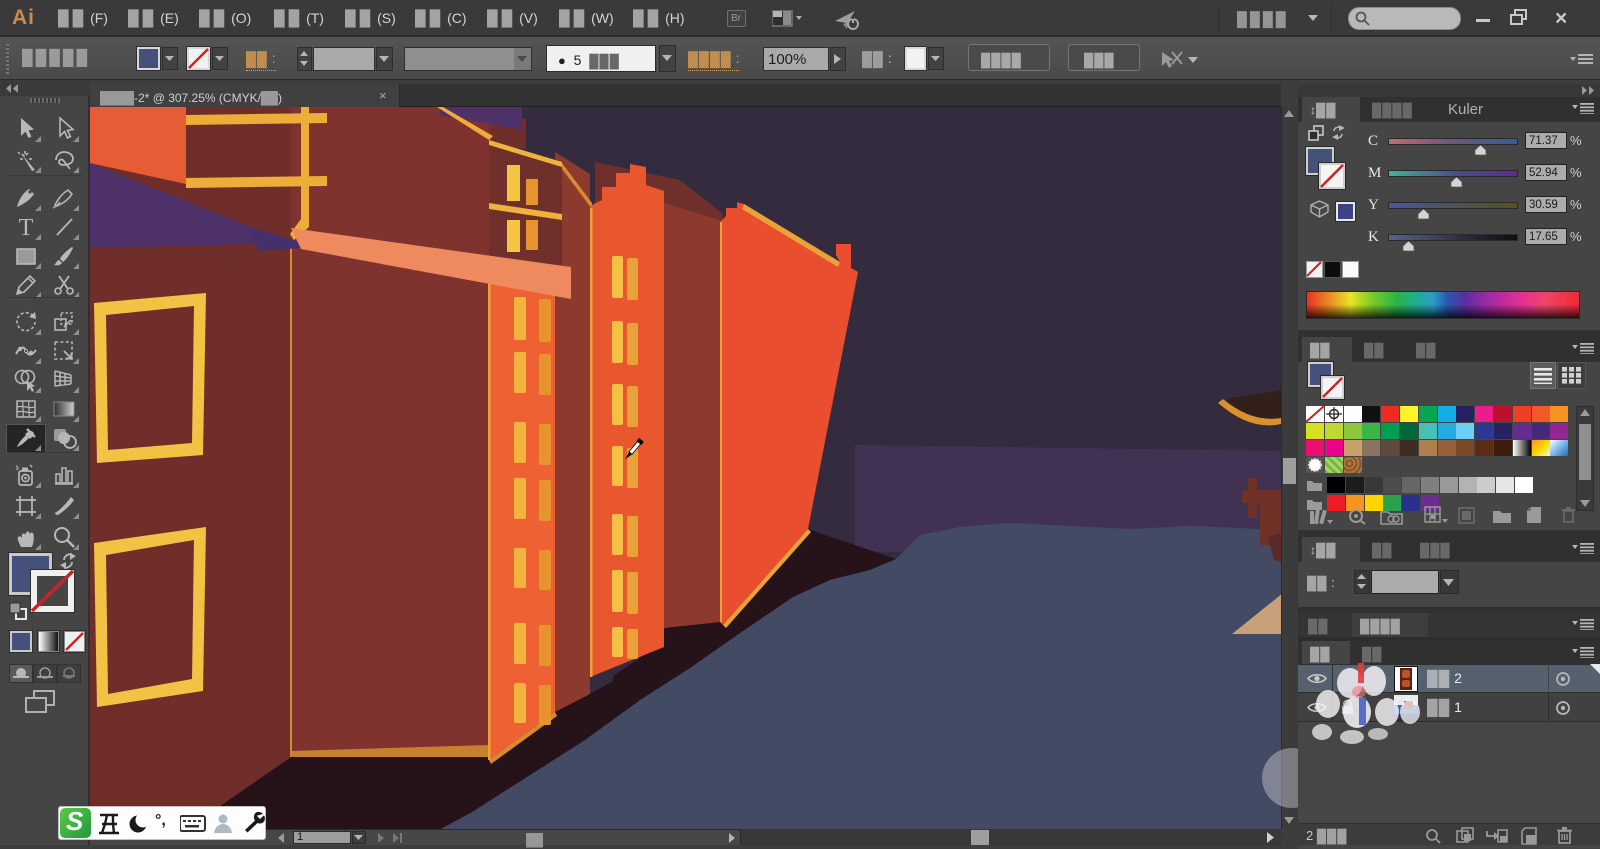 The height and width of the screenshot is (849, 1600). Describe the element at coordinates (26, 227) in the screenshot. I see `svg-text: T` at that location.